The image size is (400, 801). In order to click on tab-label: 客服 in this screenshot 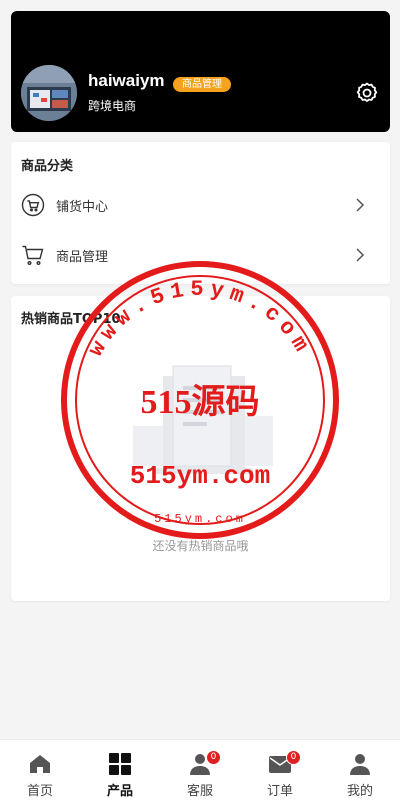, I will do `click(199, 791)`.